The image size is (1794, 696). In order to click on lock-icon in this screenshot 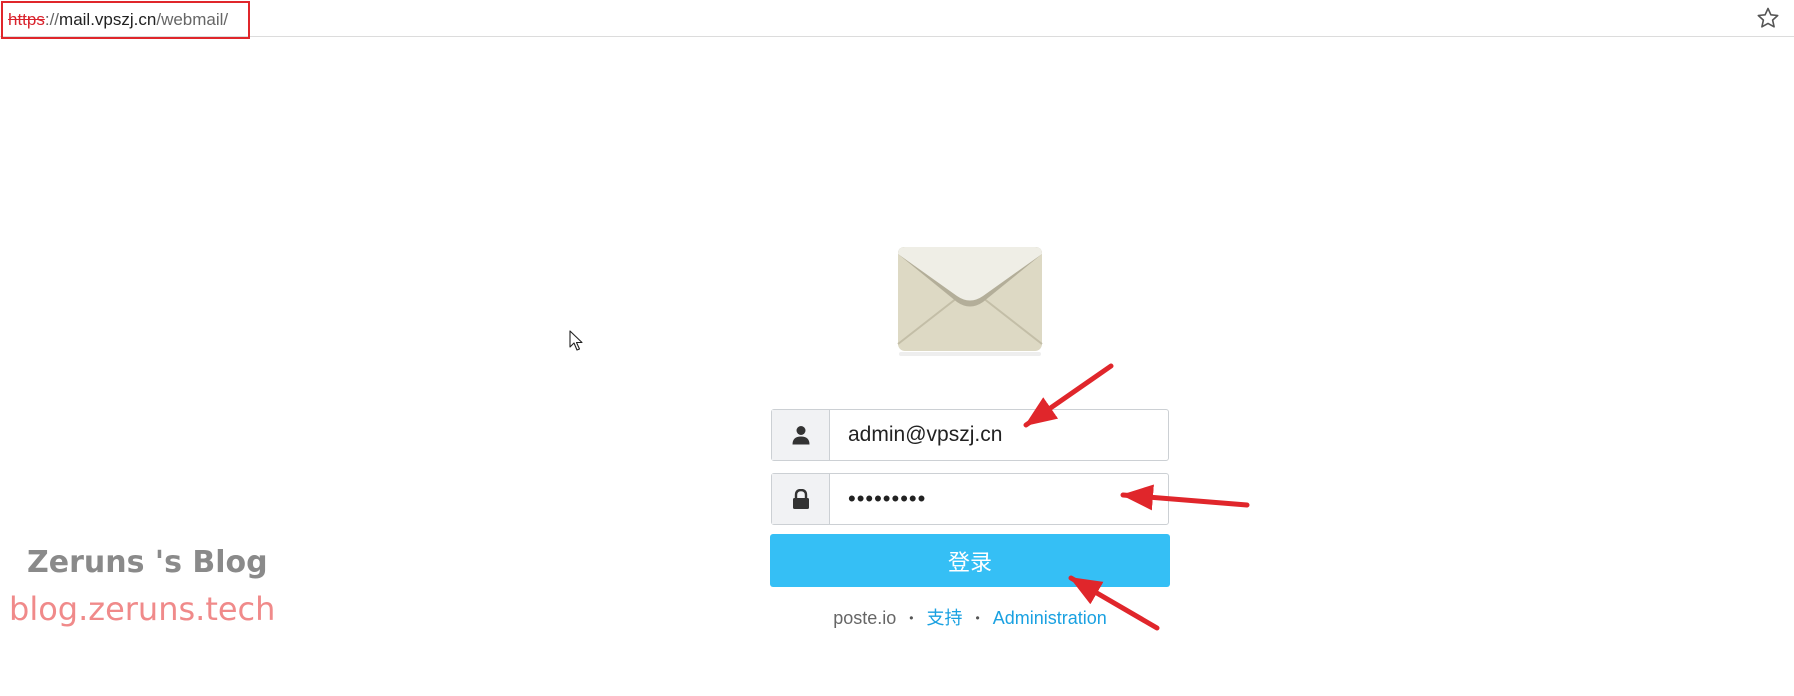, I will do `click(800, 499)`.